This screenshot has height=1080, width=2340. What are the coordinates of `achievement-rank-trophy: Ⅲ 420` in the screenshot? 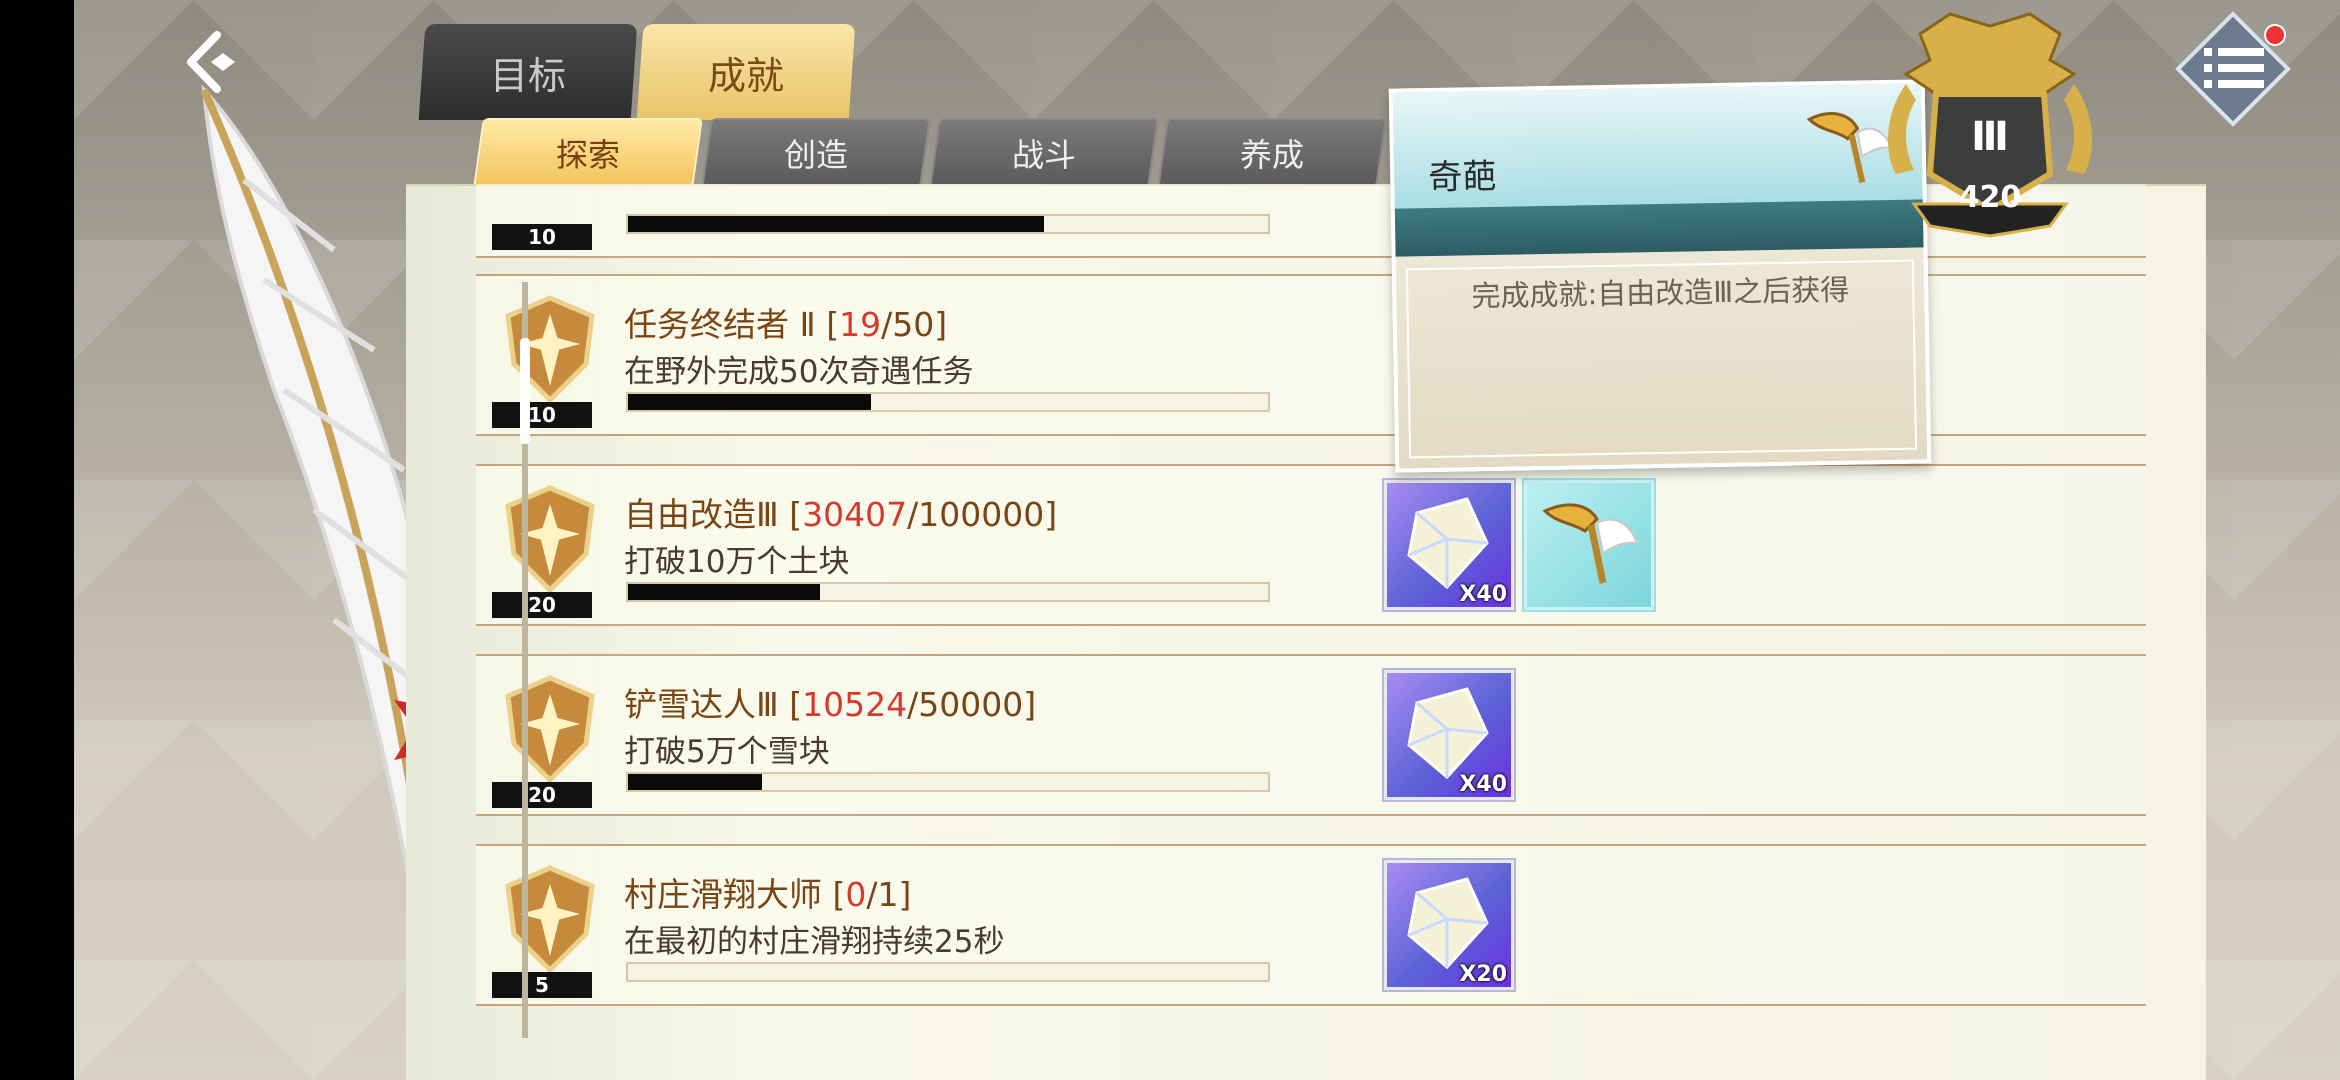 It's located at (1990, 122).